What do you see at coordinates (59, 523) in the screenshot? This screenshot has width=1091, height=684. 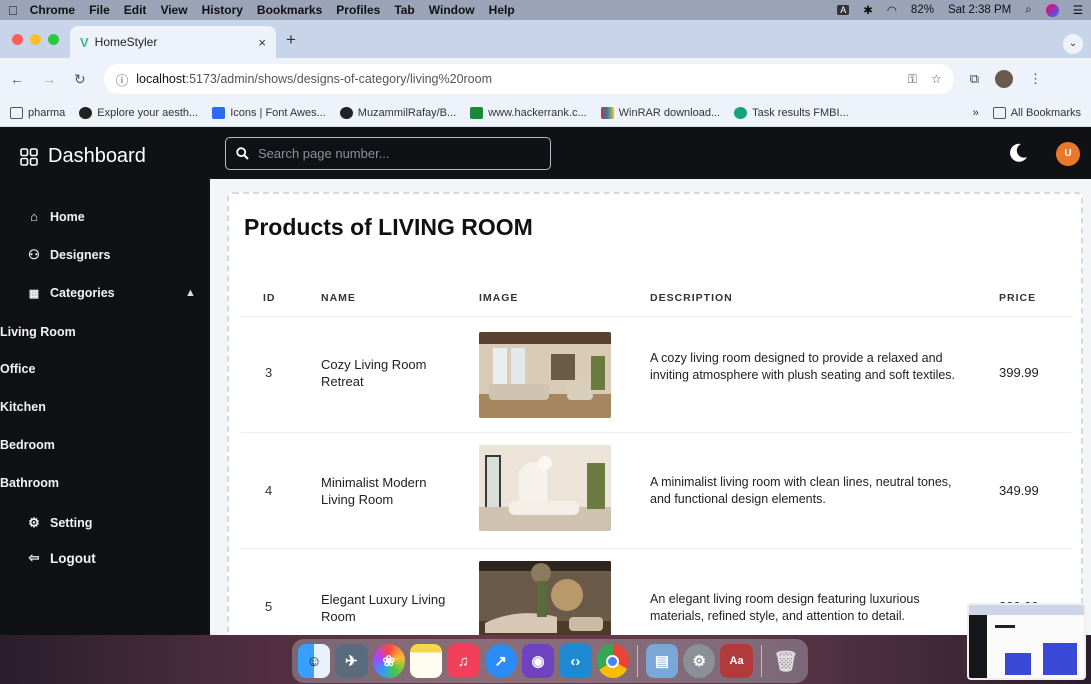 I see `sidebar-item-setting: ⚙ Setting` at bounding box center [59, 523].